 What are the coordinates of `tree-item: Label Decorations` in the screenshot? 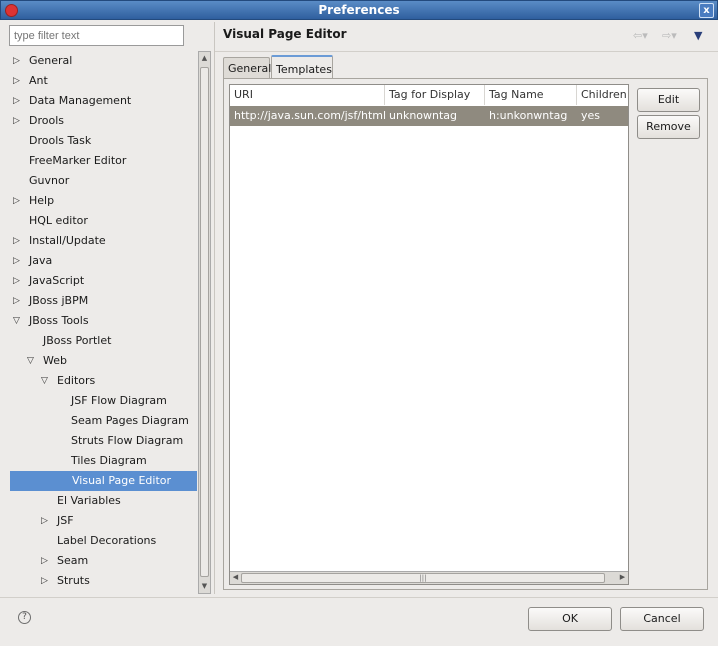 It's located at (102, 541).